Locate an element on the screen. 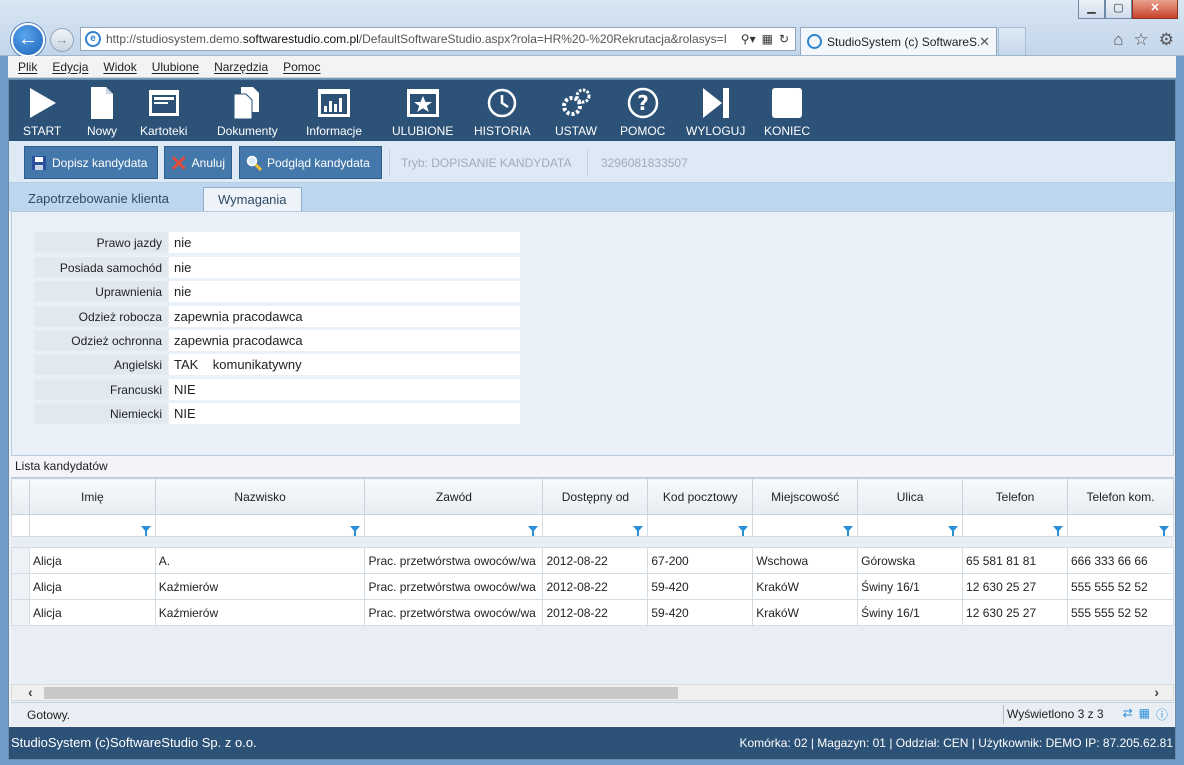  menu-edit: Edycja is located at coordinates (70, 67).